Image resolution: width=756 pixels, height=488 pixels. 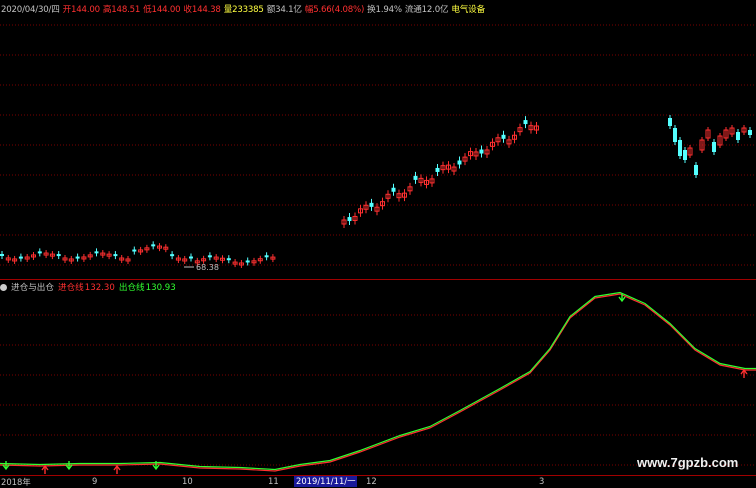 I want to click on date-label: 3, so click(x=542, y=481).